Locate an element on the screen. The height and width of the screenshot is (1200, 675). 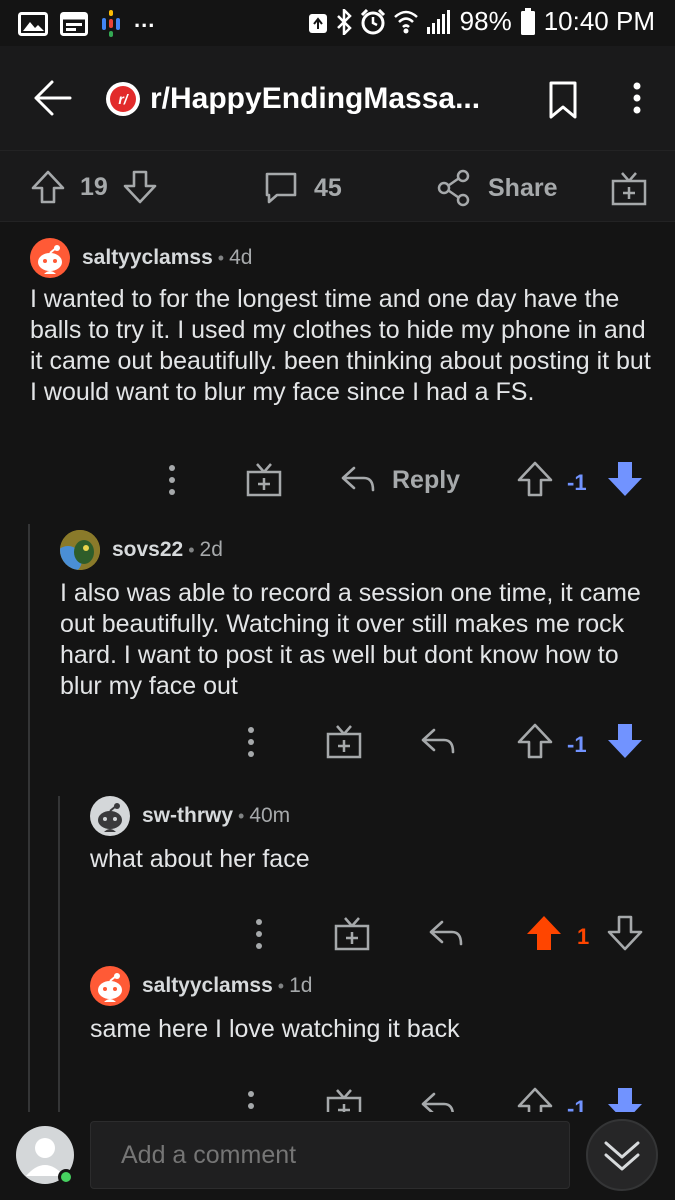
award-button is located at coordinates (629, 188).